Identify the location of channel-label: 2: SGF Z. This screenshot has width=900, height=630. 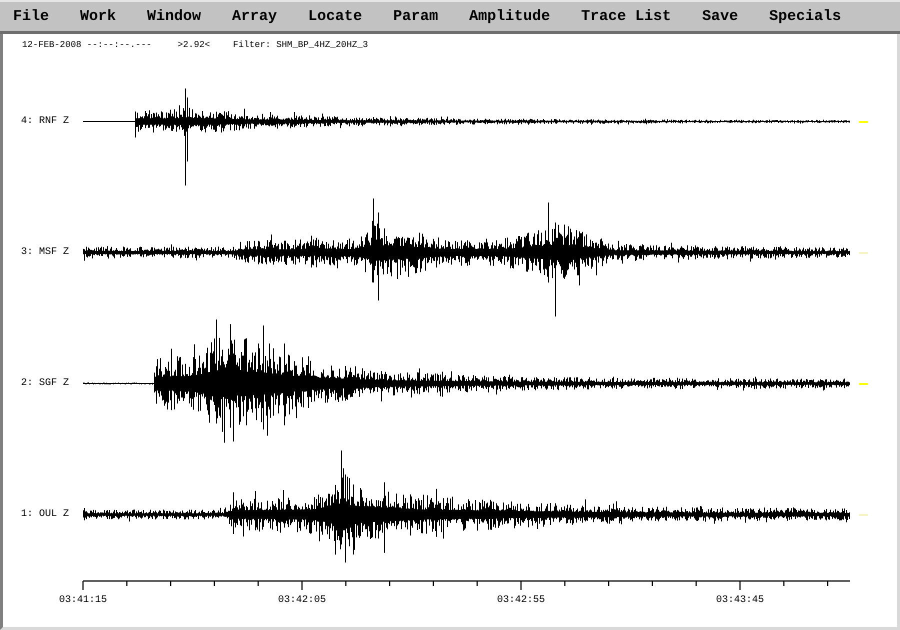
(45, 383).